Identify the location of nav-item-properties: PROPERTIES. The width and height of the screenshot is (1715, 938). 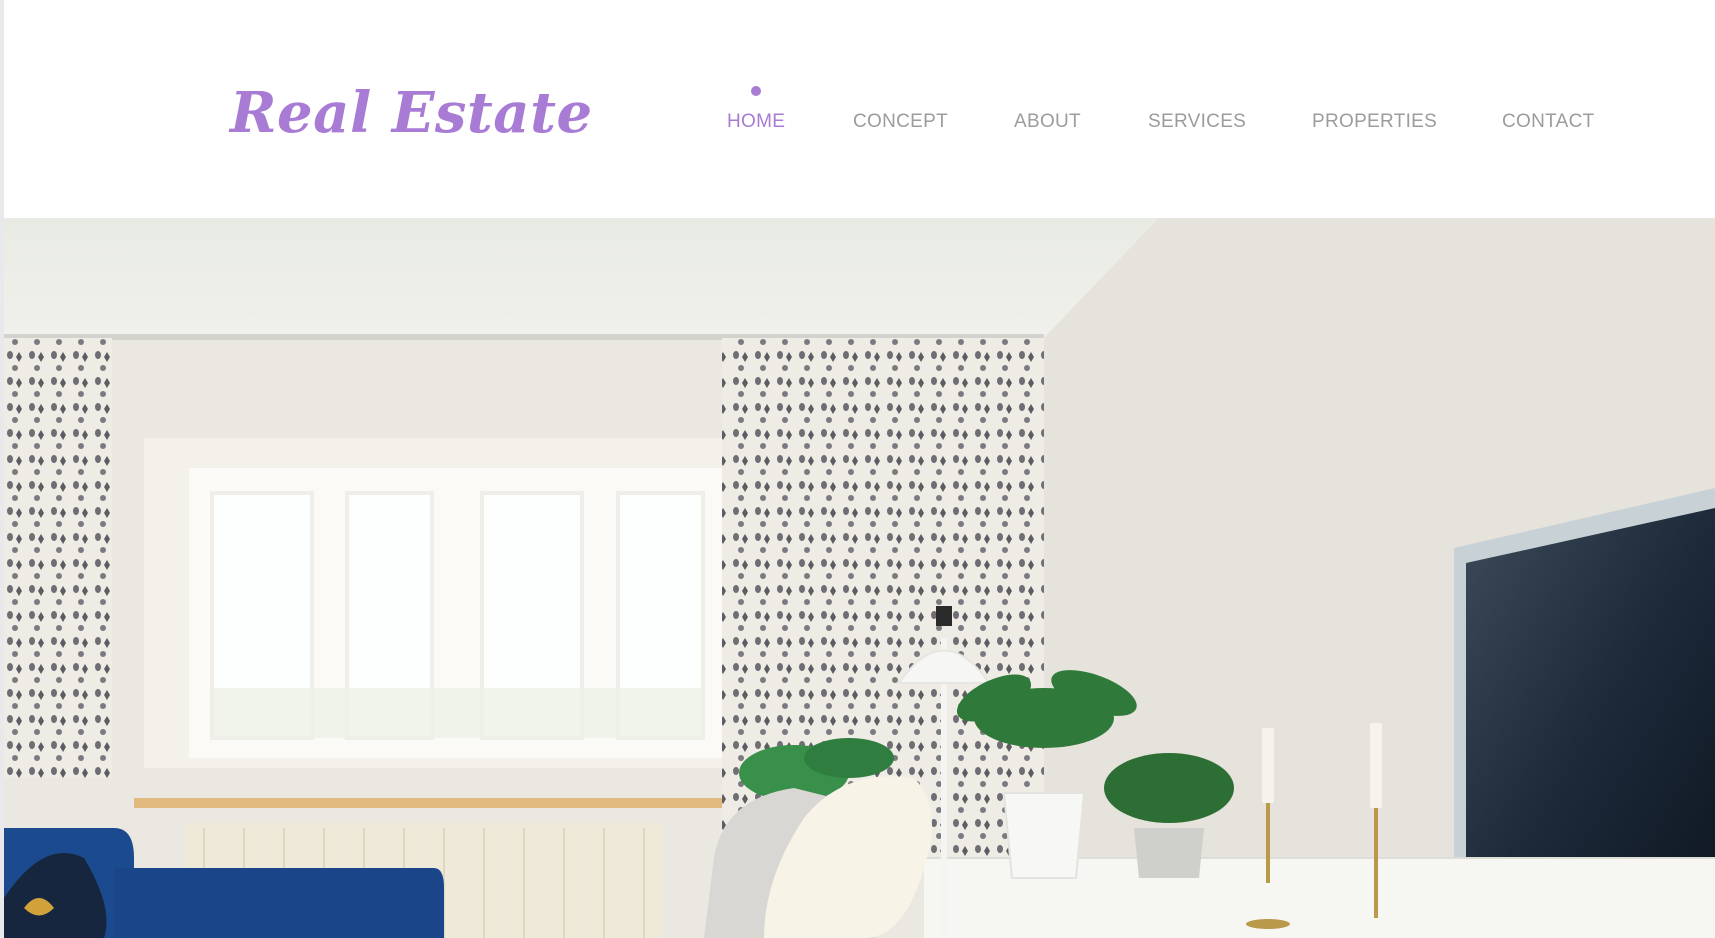
(1374, 122).